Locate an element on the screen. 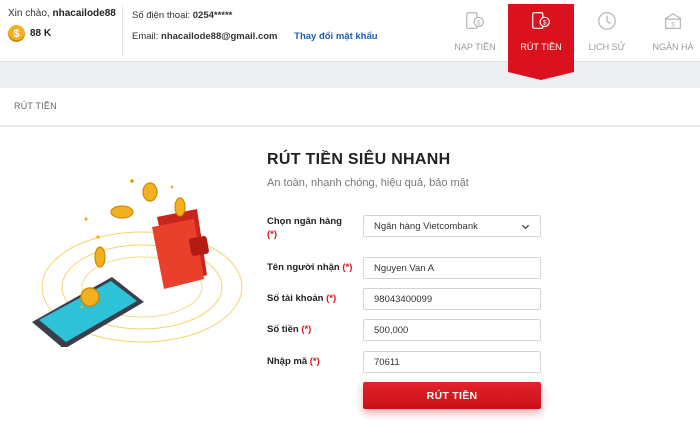 The height and width of the screenshot is (424, 700). email-value: nhacailode88@gmail.com is located at coordinates (219, 36).